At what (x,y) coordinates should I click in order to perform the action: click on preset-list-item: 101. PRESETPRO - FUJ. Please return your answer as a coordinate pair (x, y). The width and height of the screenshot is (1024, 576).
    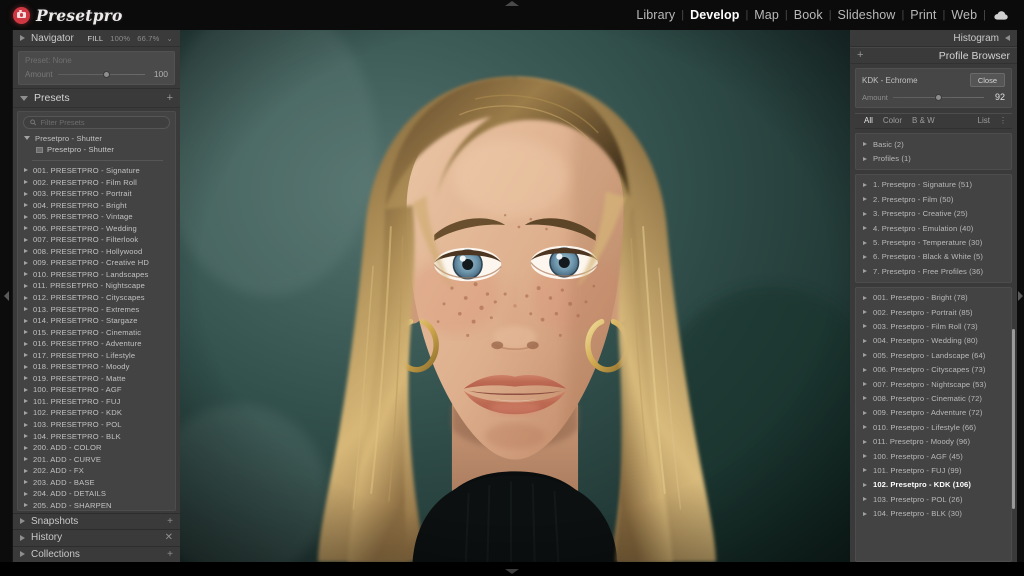
    Looking at the image, I should click on (96, 402).